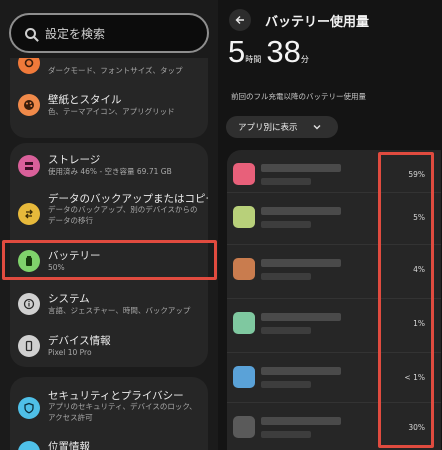  What do you see at coordinates (69, 445) in the screenshot?
I see `settings-item-location-title: 位置情報` at bounding box center [69, 445].